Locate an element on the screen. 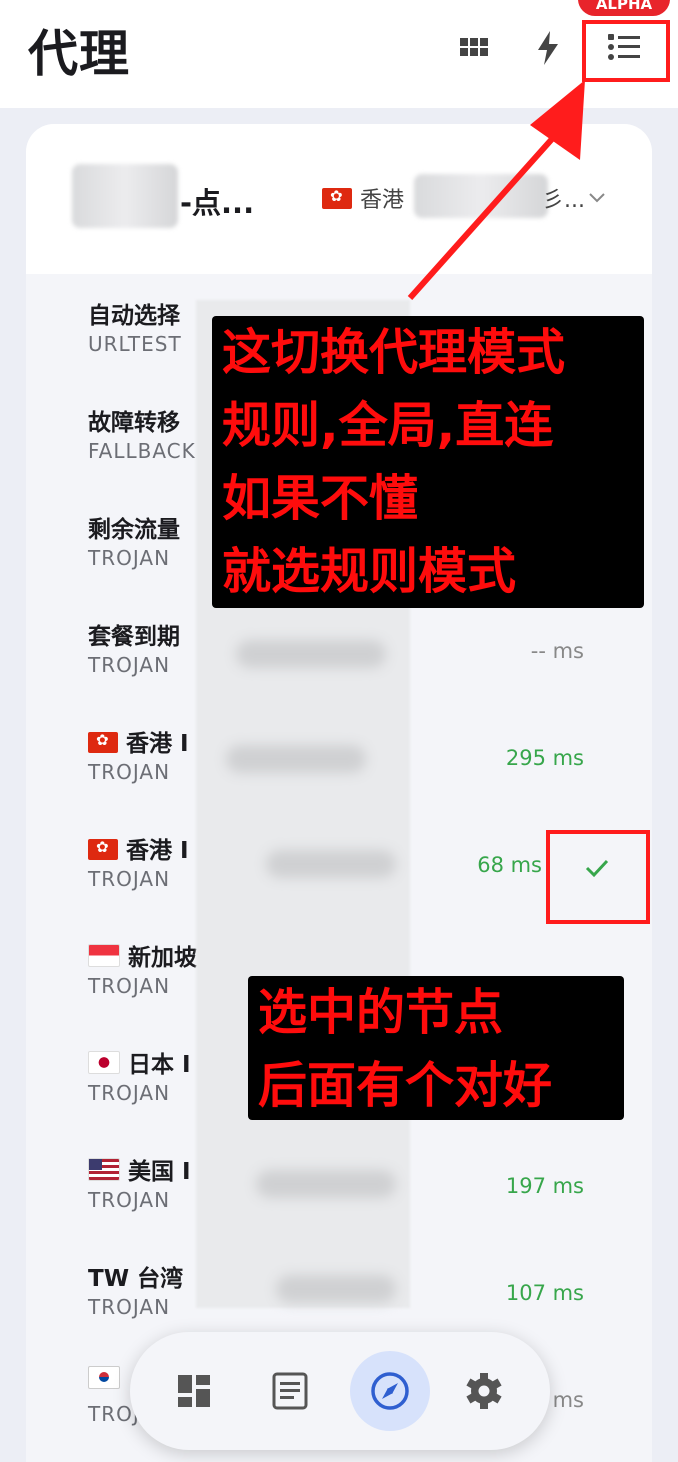  annotation-arrow is located at coordinates (496, 190).